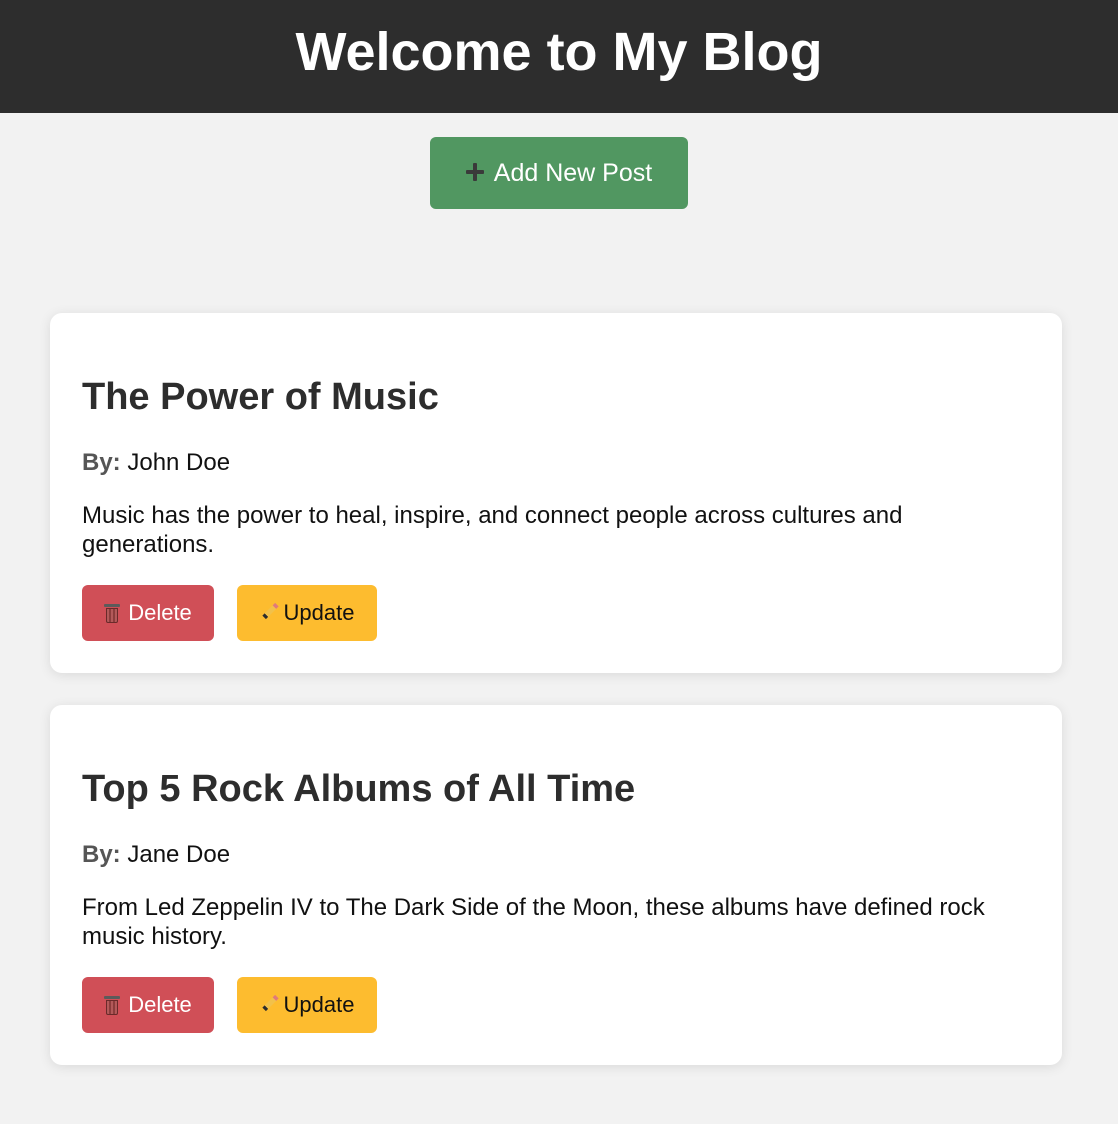  I want to click on toolbar: Add New Post, so click(559, 173).